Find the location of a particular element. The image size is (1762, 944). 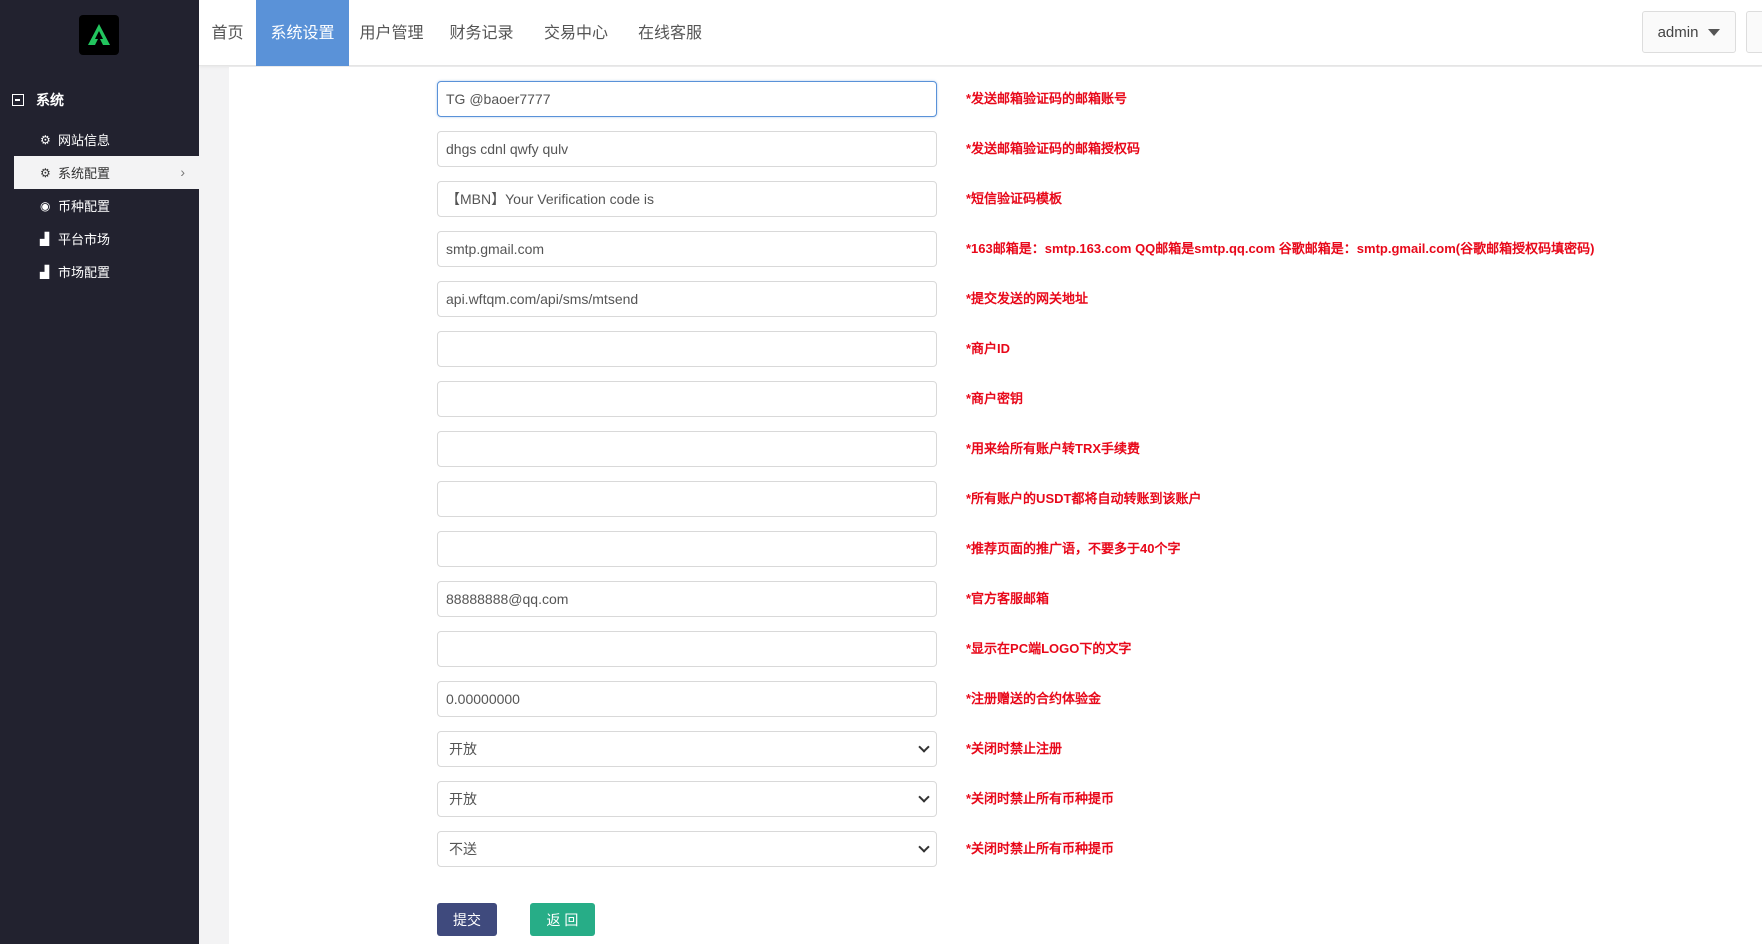

sidebar-item: ▟ 市场配置 is located at coordinates (106, 271).